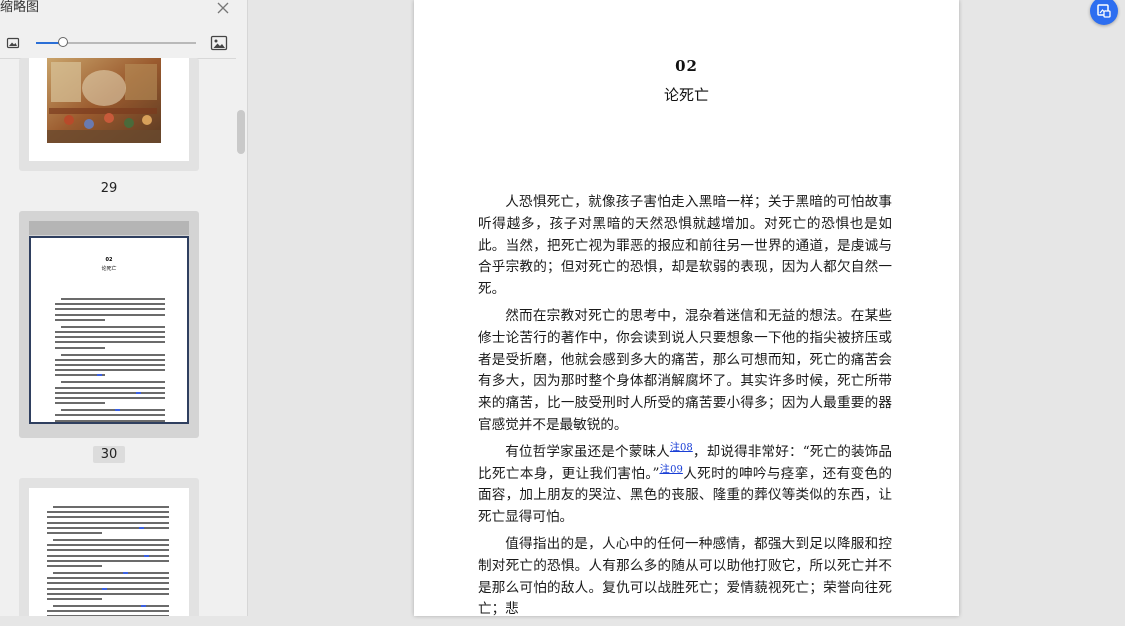  Describe the element at coordinates (587, 451) in the screenshot. I see `paragraph-text: 有位哲学家虽还是个蒙昧人` at that location.